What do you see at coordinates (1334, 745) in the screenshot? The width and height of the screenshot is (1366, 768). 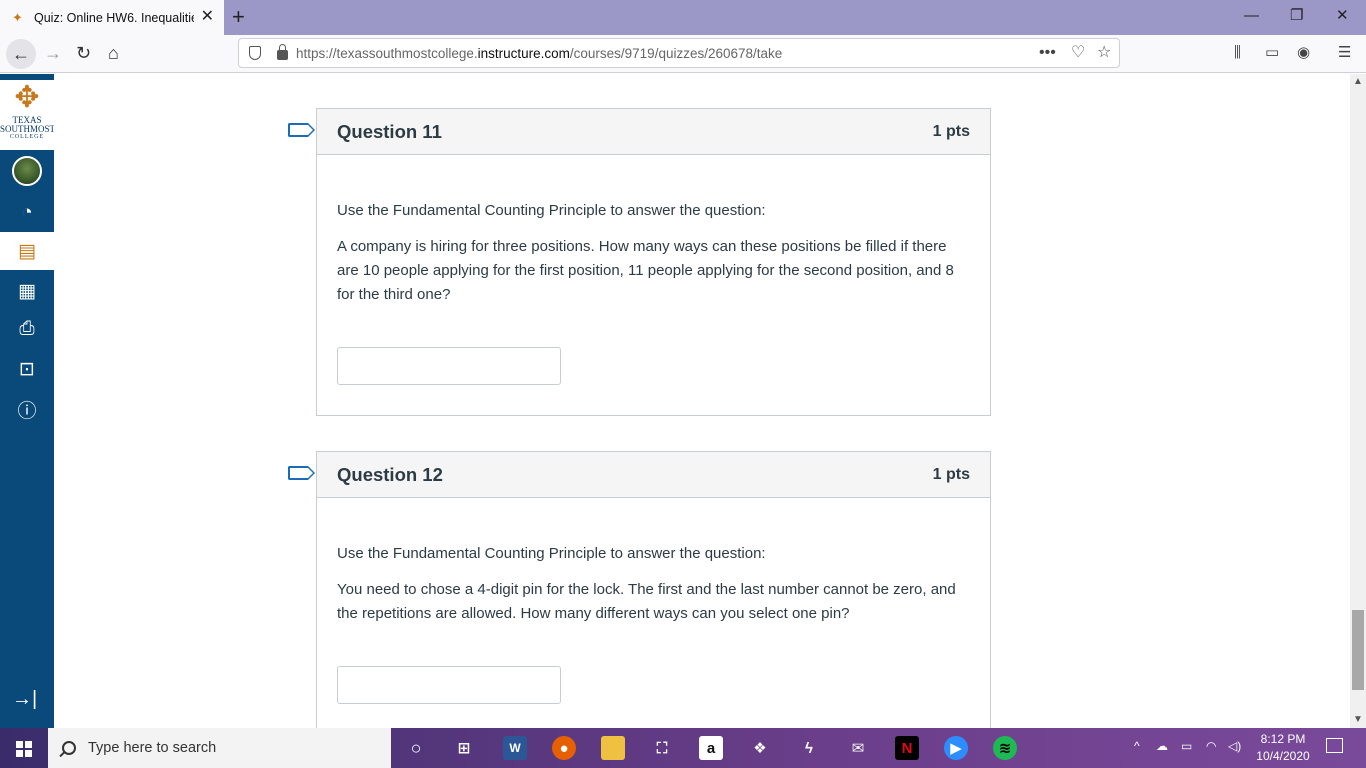 I see `notification-icon` at bounding box center [1334, 745].